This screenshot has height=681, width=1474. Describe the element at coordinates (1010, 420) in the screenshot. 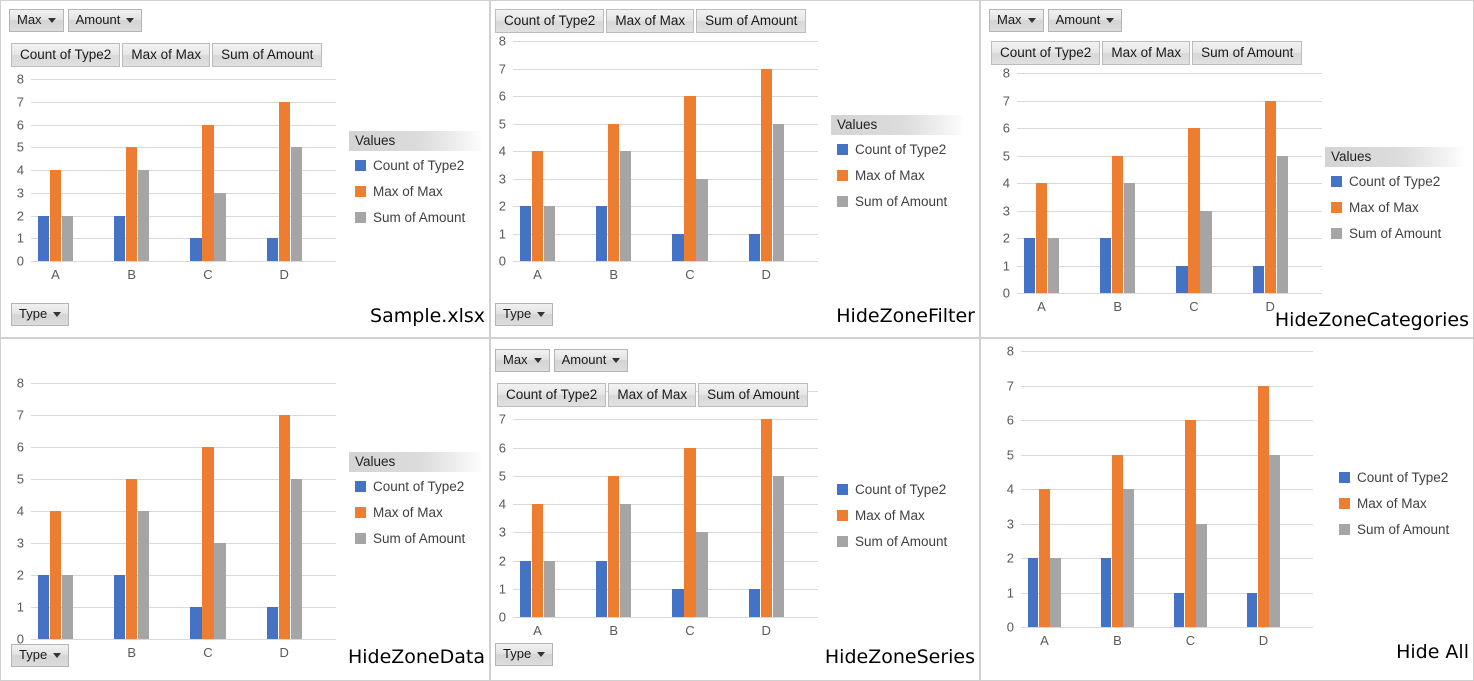

I see `y-axis-tick-label: 6` at that location.